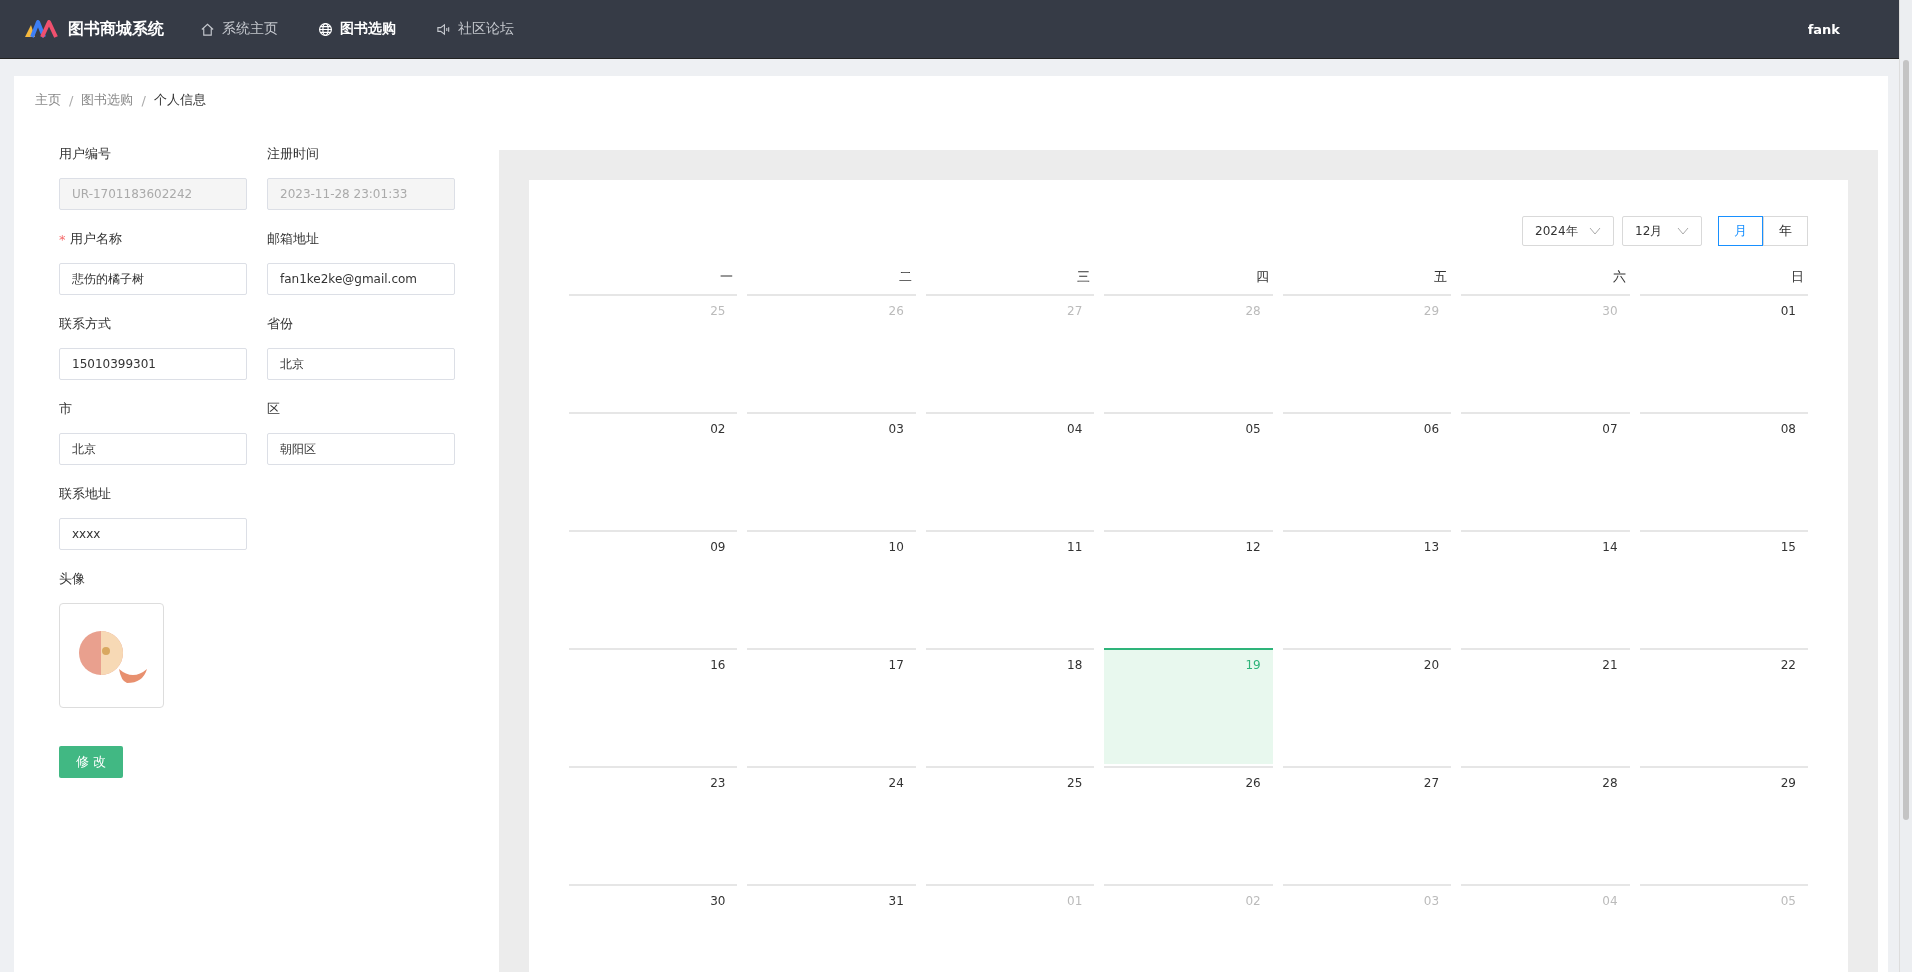 Image resolution: width=1912 pixels, height=972 pixels. I want to click on date-cell: 12, so click(1188, 588).